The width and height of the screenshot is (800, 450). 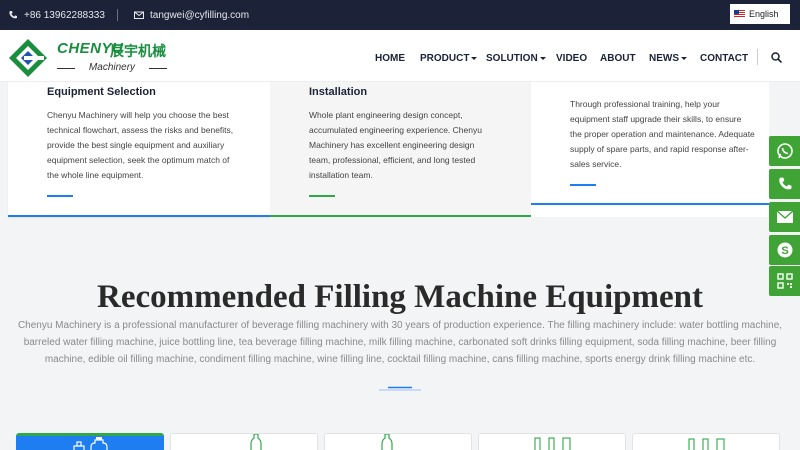 I want to click on section-divider, so click(x=400, y=388).